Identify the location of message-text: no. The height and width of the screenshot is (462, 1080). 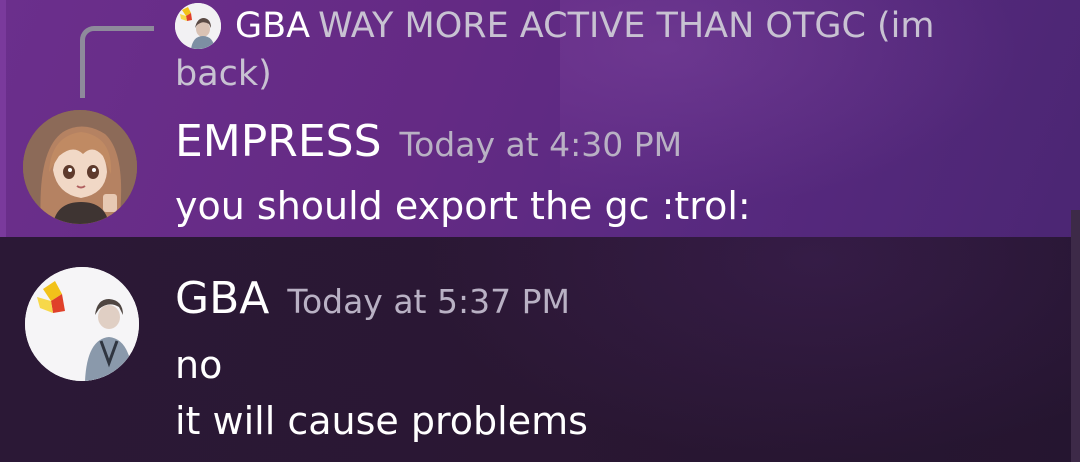
(199, 365).